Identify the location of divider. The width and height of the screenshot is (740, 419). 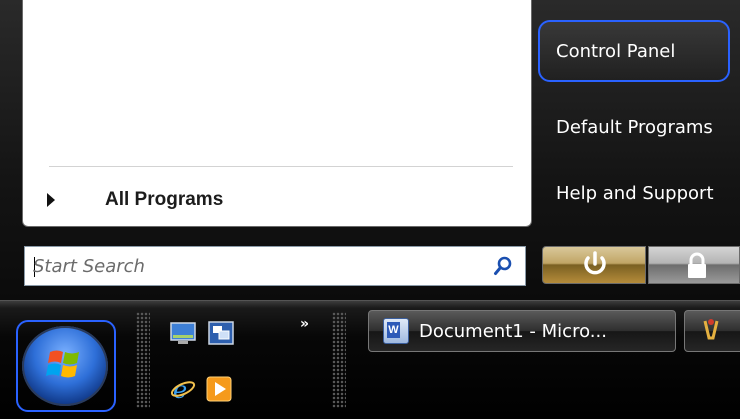
(281, 166).